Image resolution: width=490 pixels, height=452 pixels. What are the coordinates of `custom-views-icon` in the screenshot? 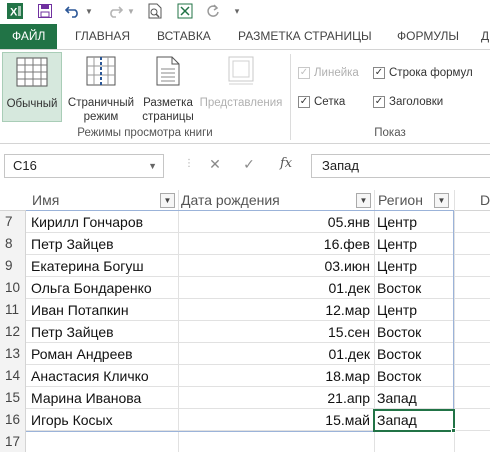 It's located at (241, 70).